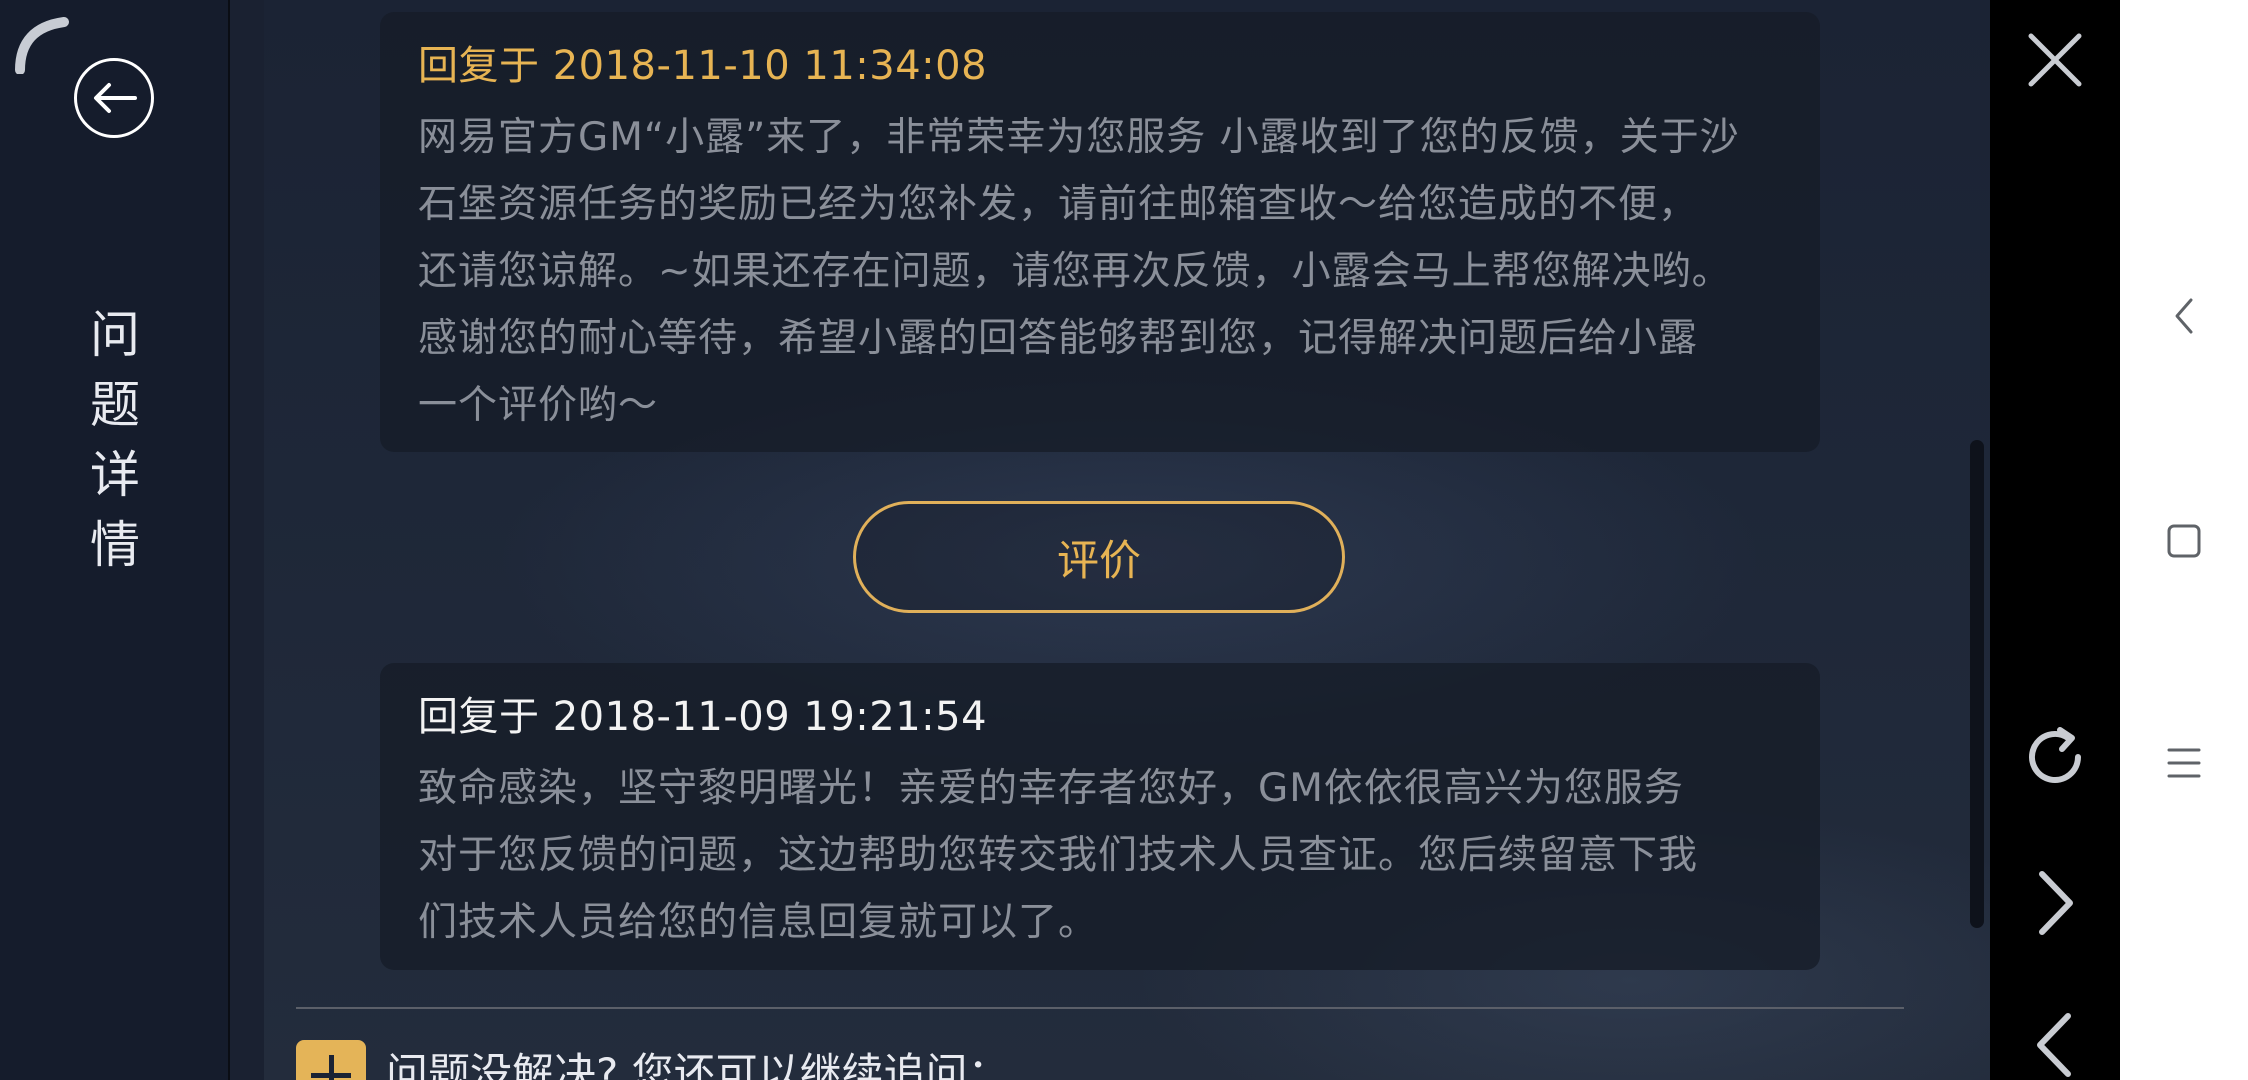 Image resolution: width=2248 pixels, height=1080 pixels. Describe the element at coordinates (1099, 557) in the screenshot. I see `rate-button: 评价` at that location.